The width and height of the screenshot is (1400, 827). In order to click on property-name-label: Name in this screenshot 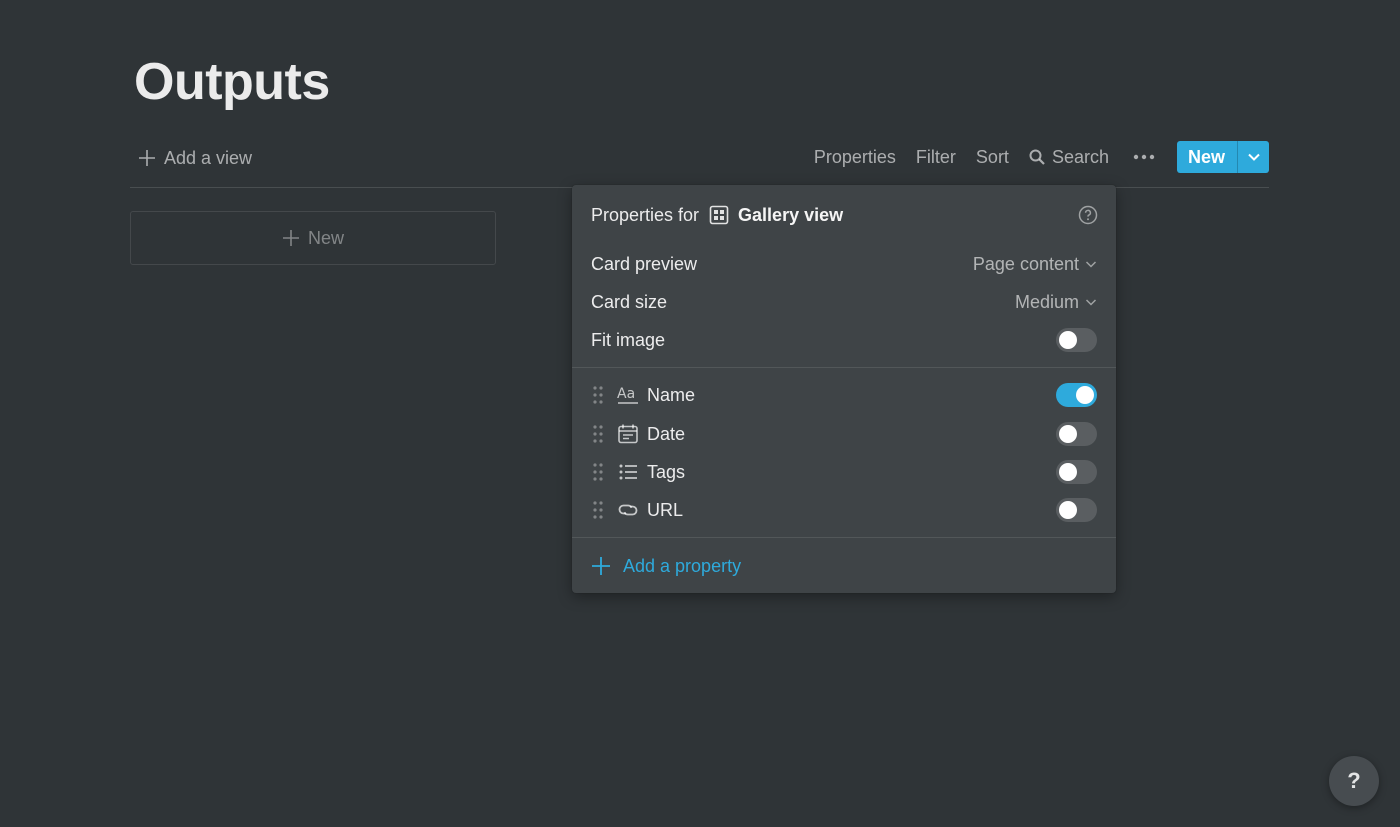, I will do `click(671, 394)`.